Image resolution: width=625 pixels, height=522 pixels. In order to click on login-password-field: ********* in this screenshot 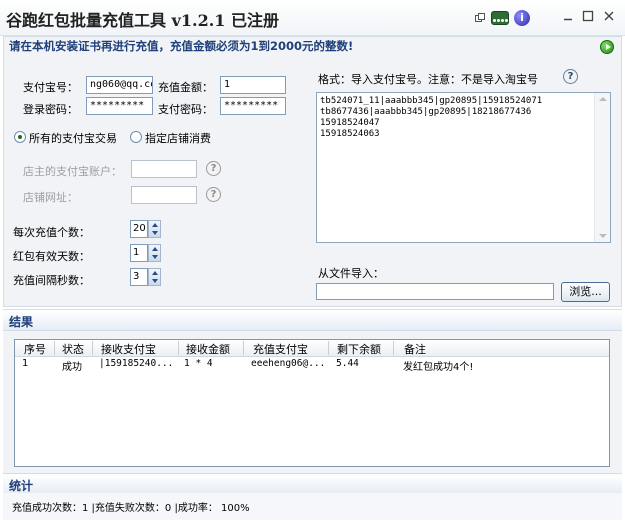, I will do `click(119, 106)`.